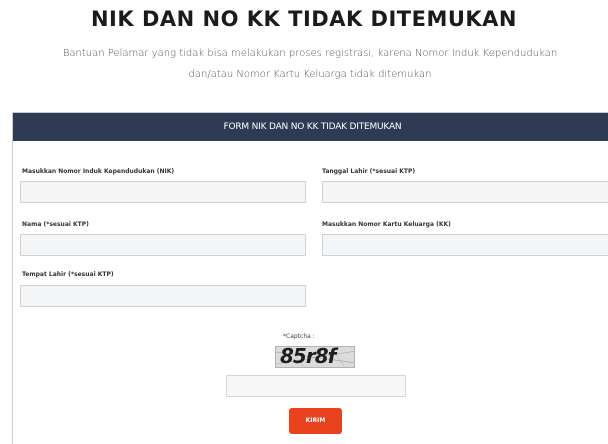 The width and height of the screenshot is (608, 444). What do you see at coordinates (308, 357) in the screenshot?
I see `captcha-code: 85r8f` at bounding box center [308, 357].